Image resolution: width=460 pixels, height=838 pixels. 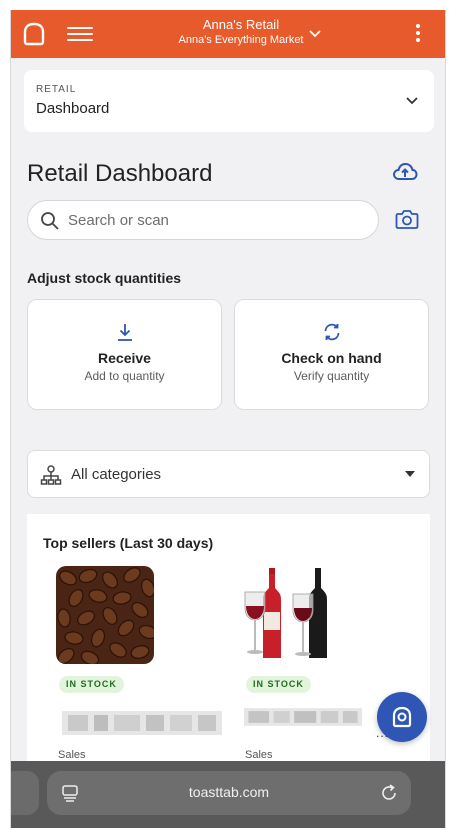 What do you see at coordinates (332, 332) in the screenshot?
I see `refresh-icon` at bounding box center [332, 332].